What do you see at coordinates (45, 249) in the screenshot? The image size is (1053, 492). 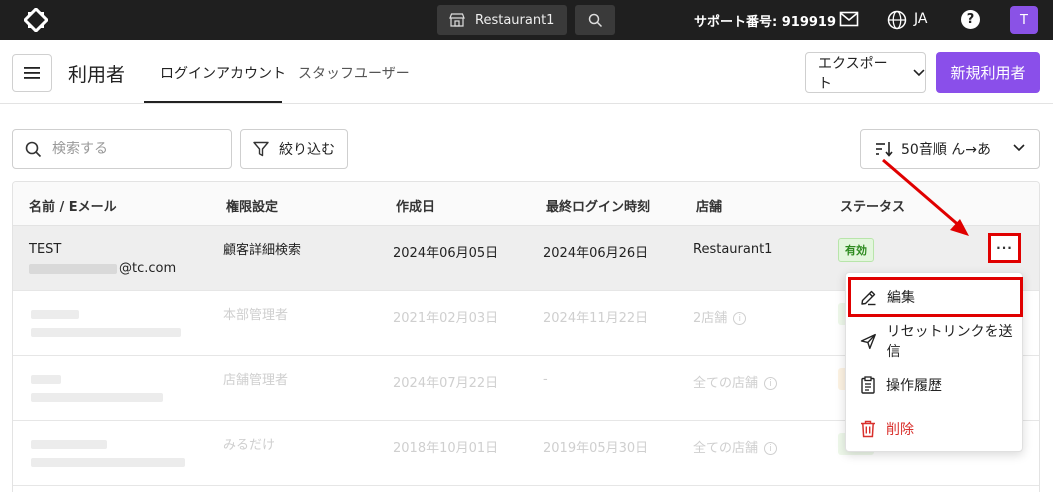 I see `user-name: TEST` at bounding box center [45, 249].